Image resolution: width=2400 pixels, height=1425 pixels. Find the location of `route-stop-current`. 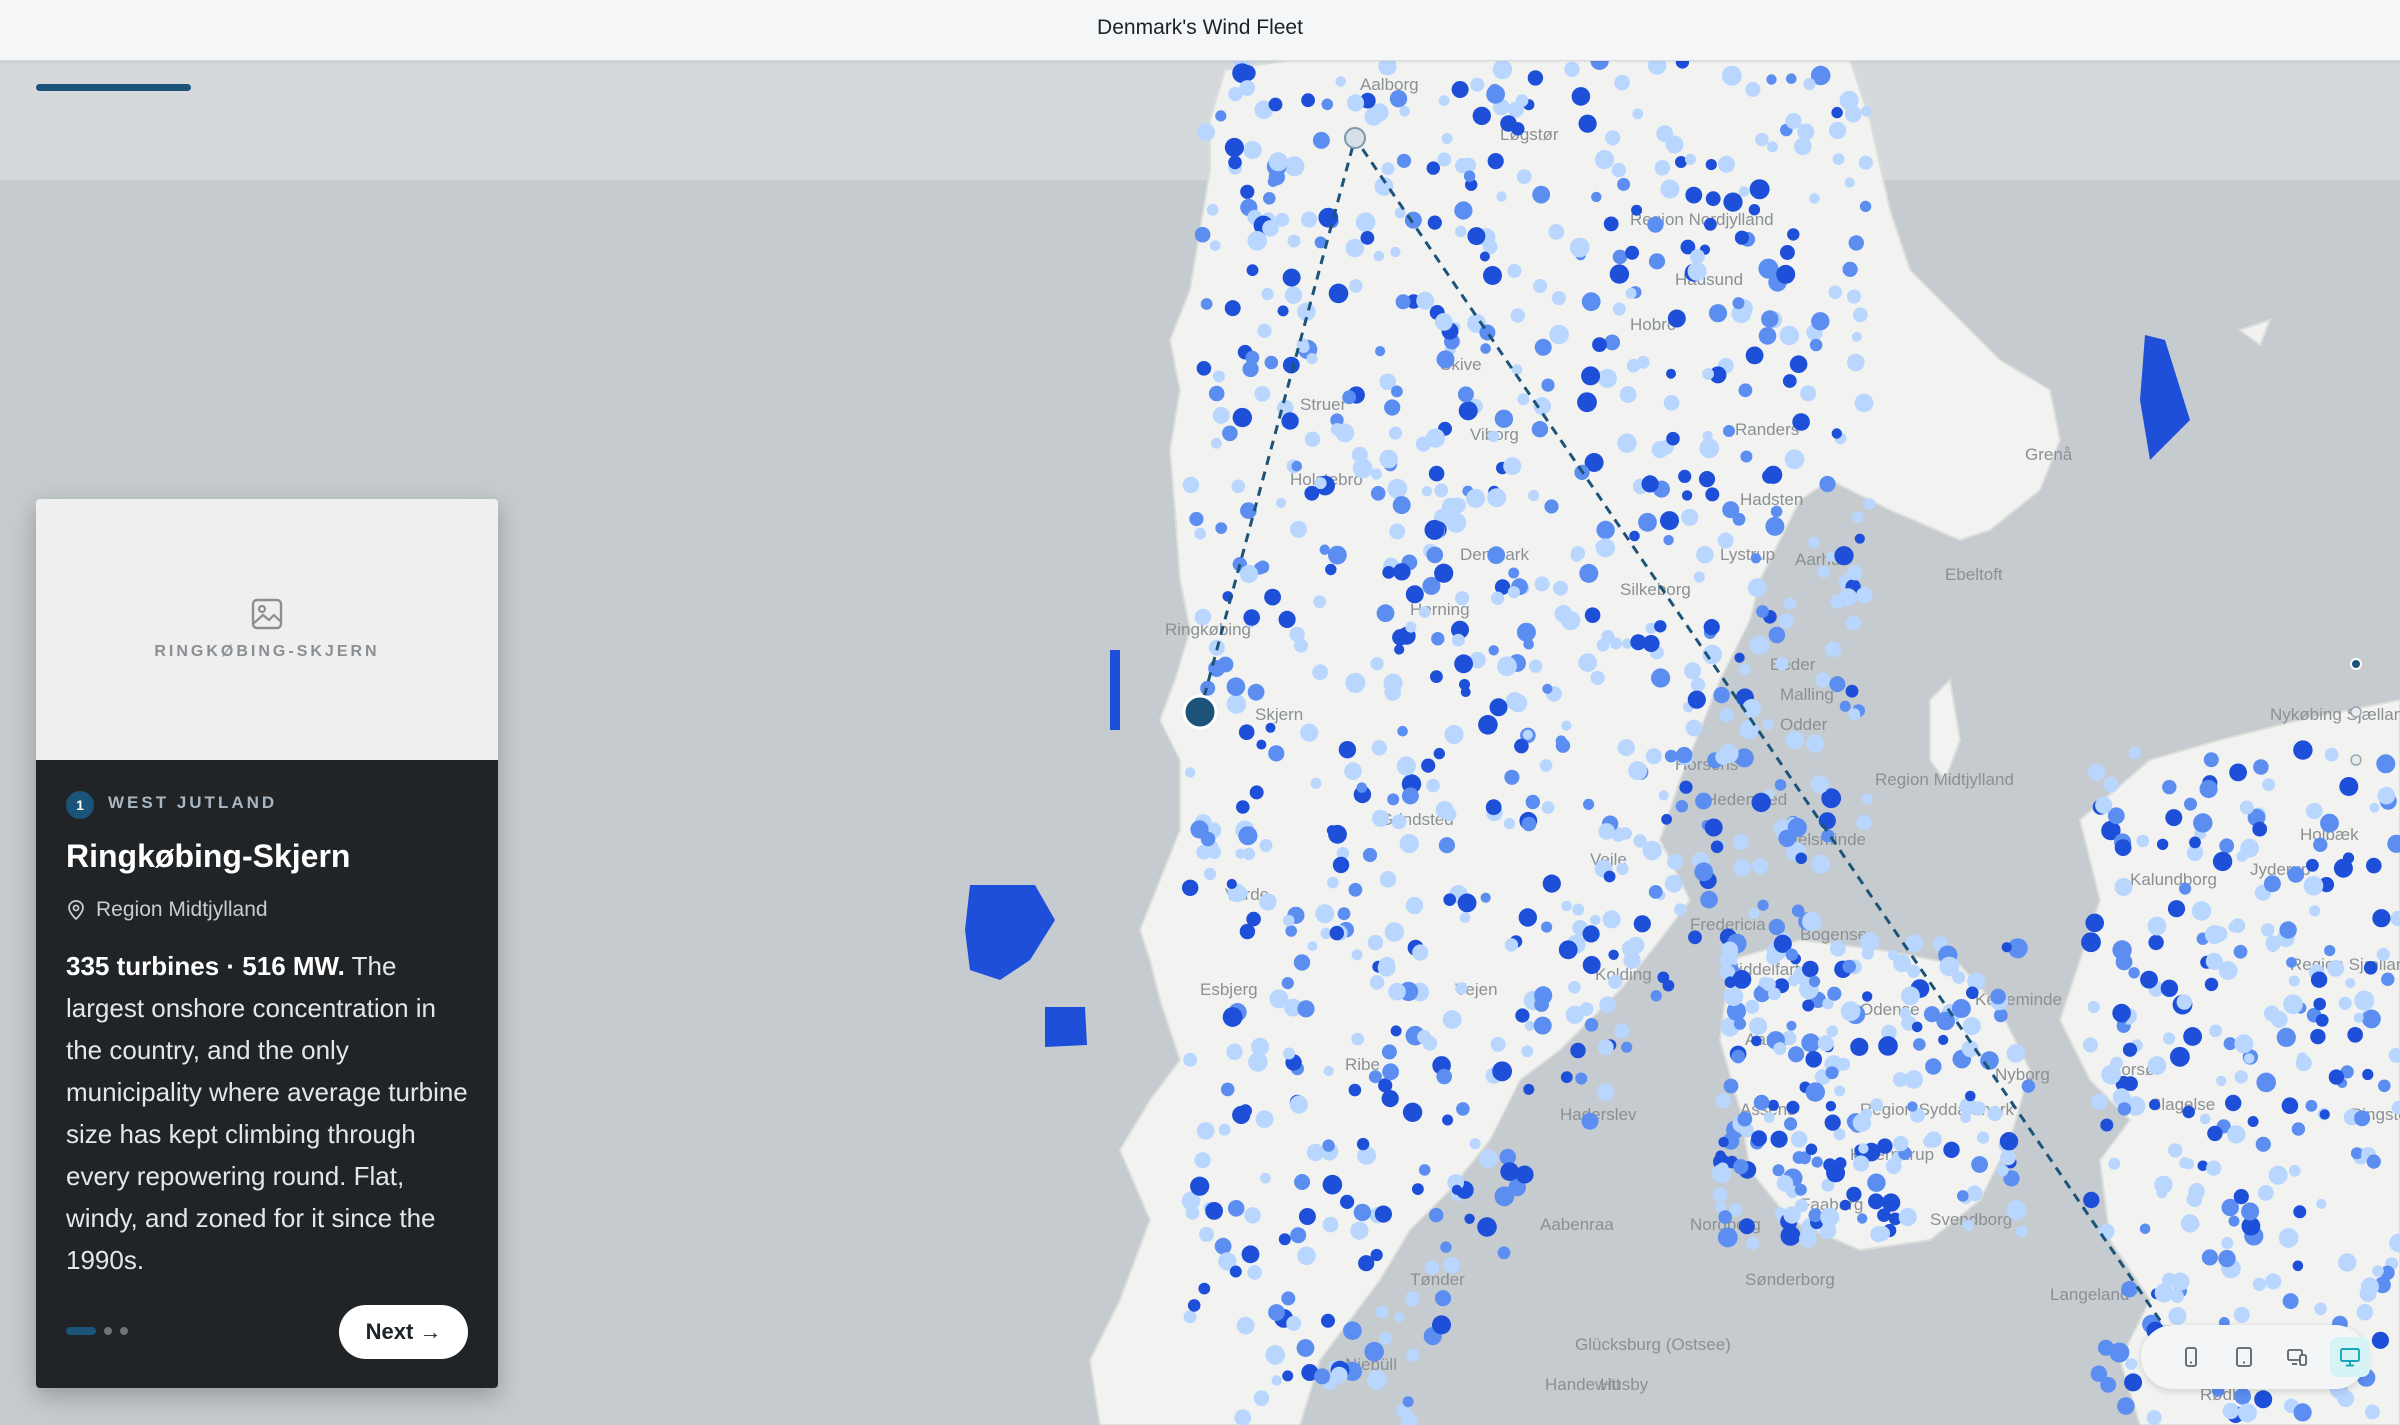

route-stop-current is located at coordinates (1200, 712).